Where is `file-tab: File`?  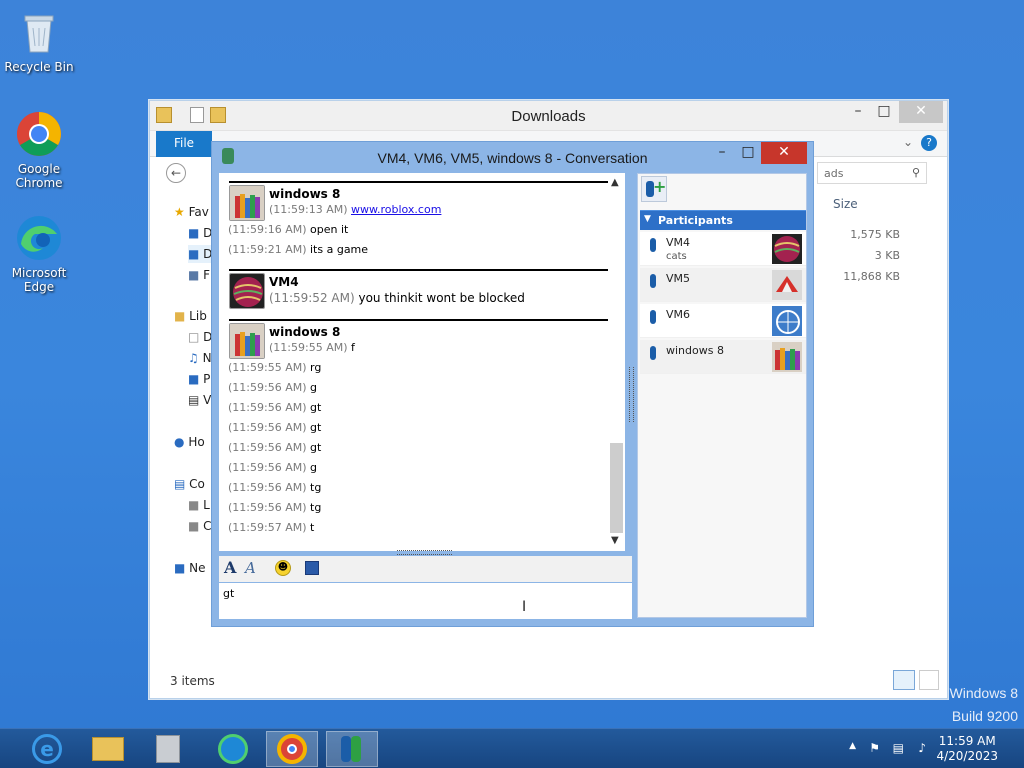
file-tab: File is located at coordinates (184, 144).